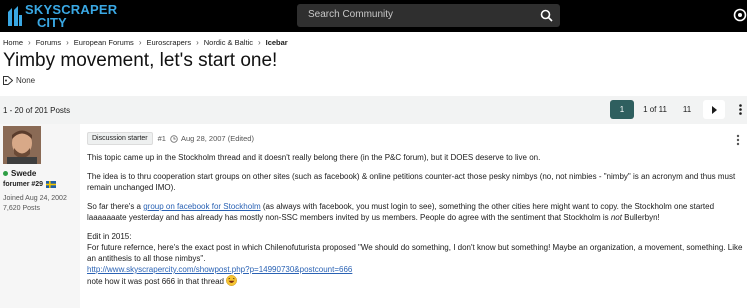 The height and width of the screenshot is (308, 747). I want to click on facebook-group-link: group on facebook for Stockholm, so click(201, 206).